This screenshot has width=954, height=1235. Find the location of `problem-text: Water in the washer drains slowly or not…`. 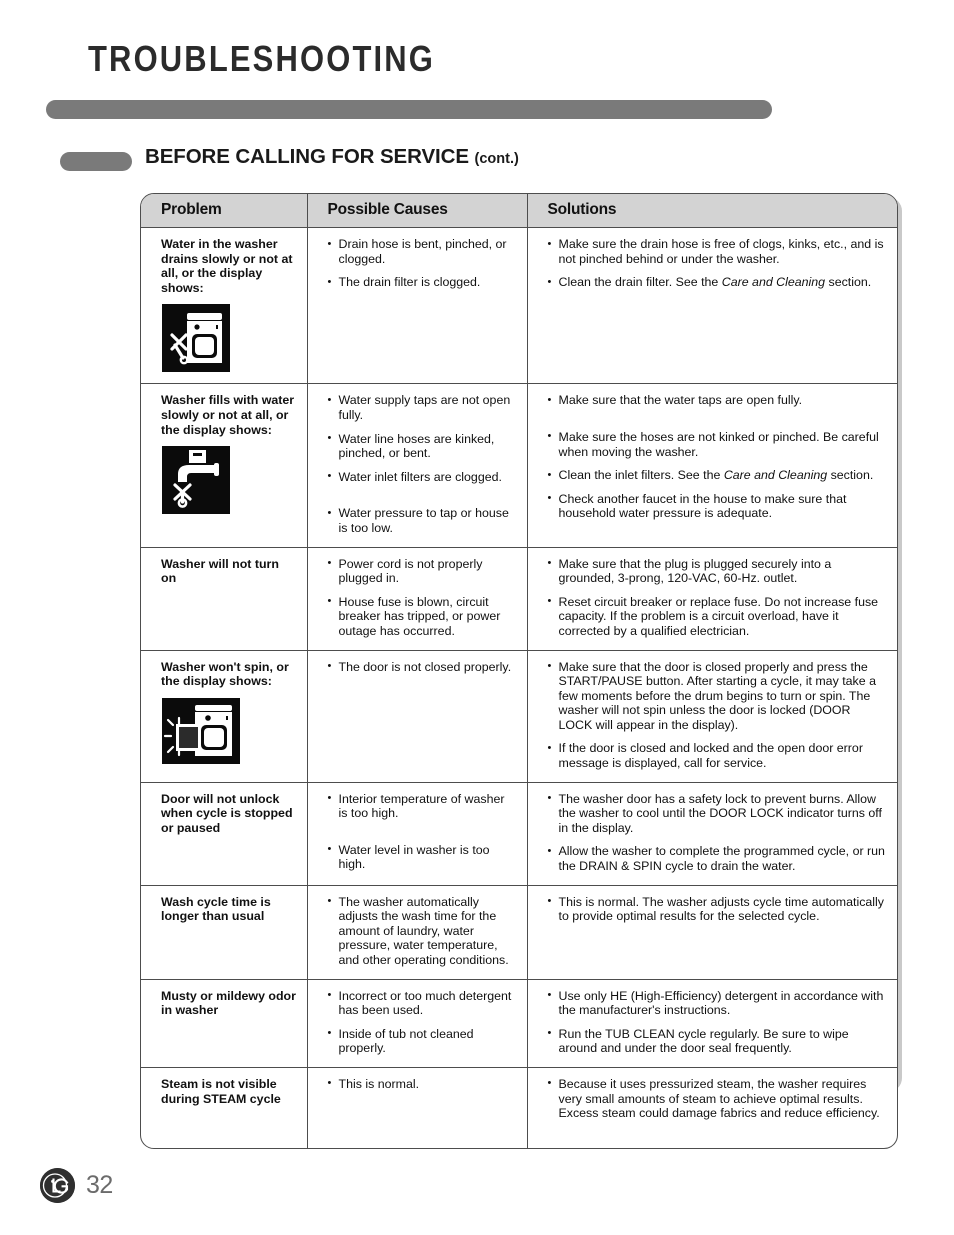

problem-text: Water in the washer drains slowly or not… is located at coordinates (227, 266).